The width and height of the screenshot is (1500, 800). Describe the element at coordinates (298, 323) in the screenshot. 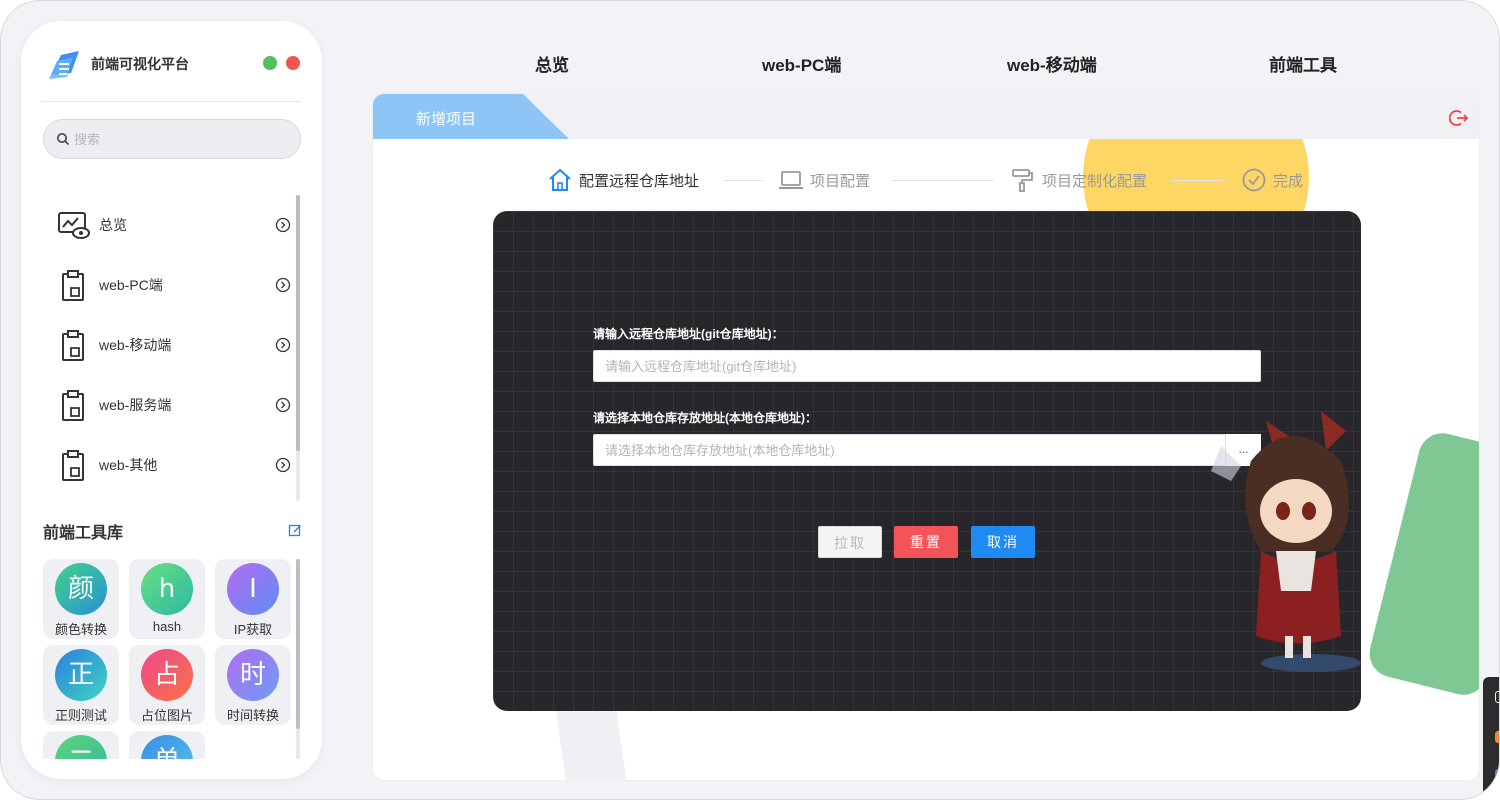

I see `nav-scrollbar-thumb` at that location.